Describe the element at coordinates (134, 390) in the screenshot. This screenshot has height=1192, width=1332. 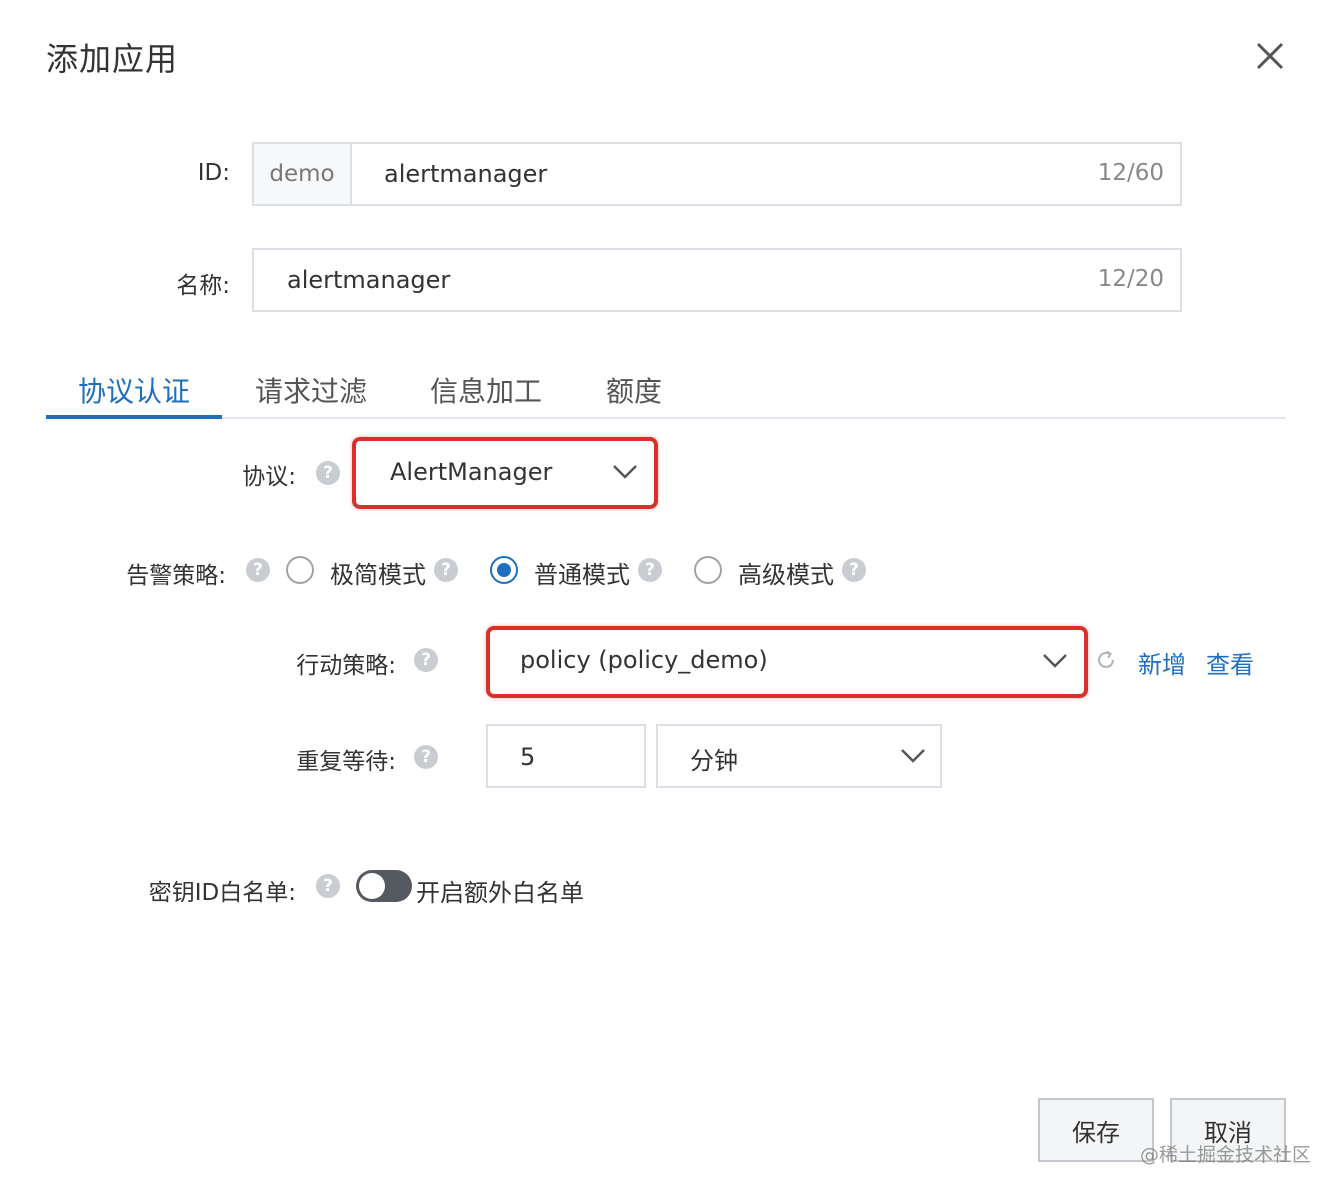
I see `tab-protocol-auth: 协议认证` at that location.